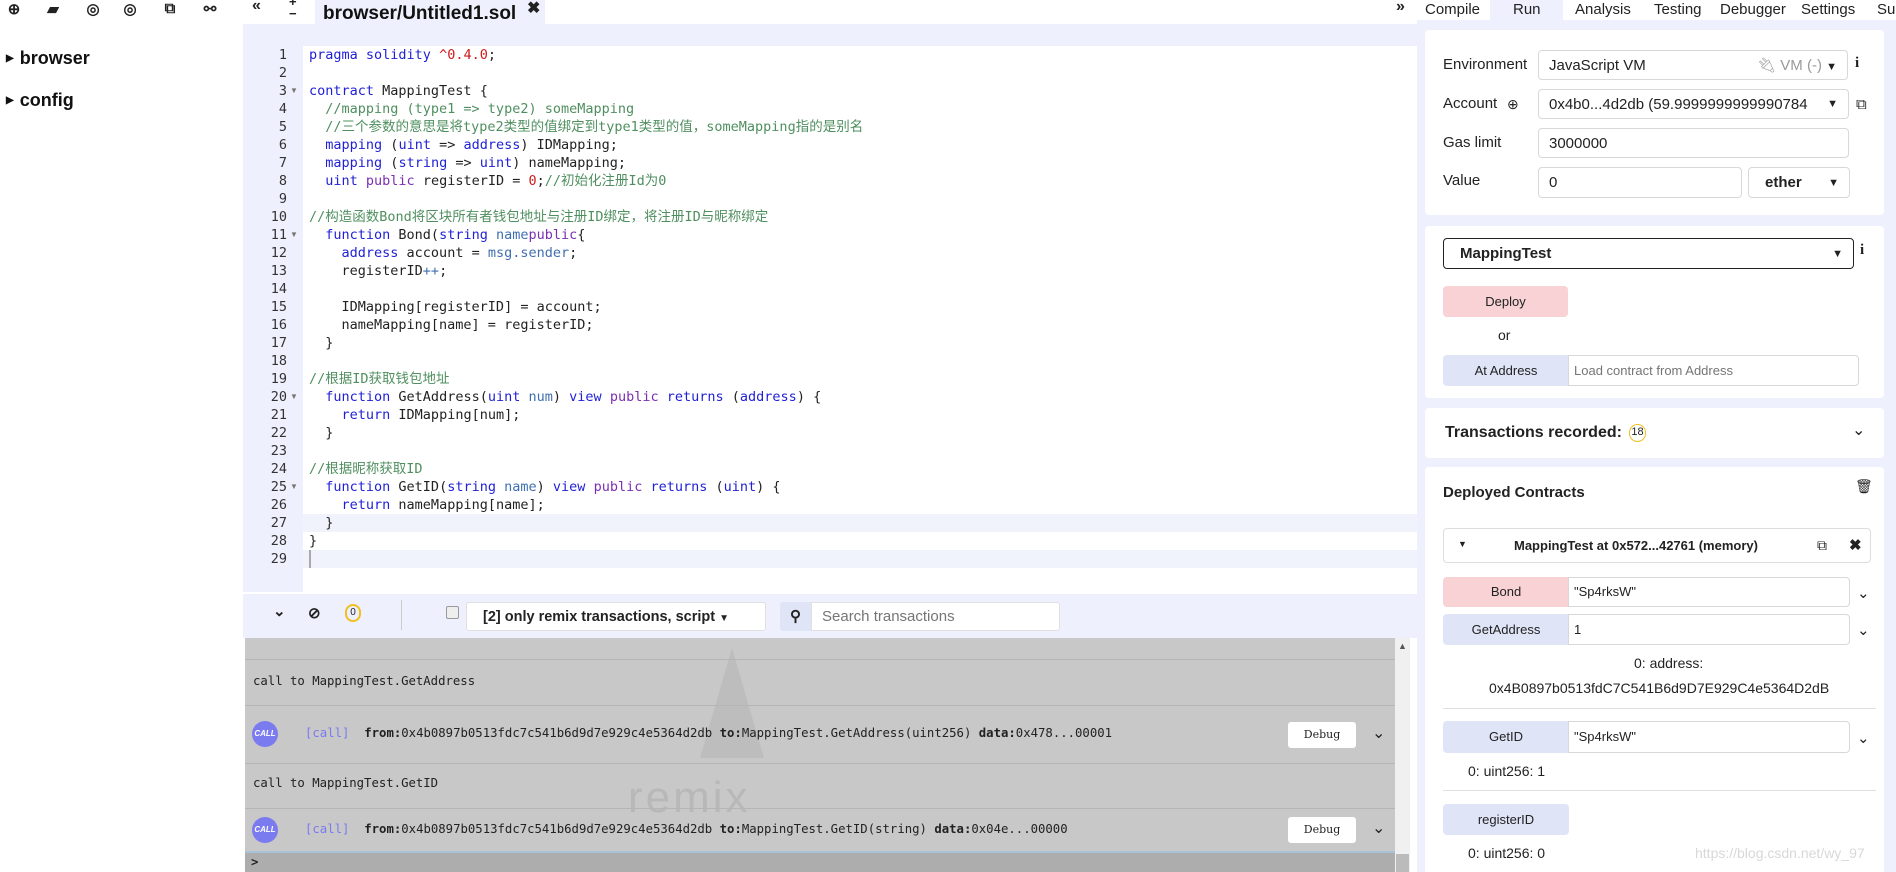  I want to click on to-value: MappingTest.GetAddress(uint256), so click(856, 733).